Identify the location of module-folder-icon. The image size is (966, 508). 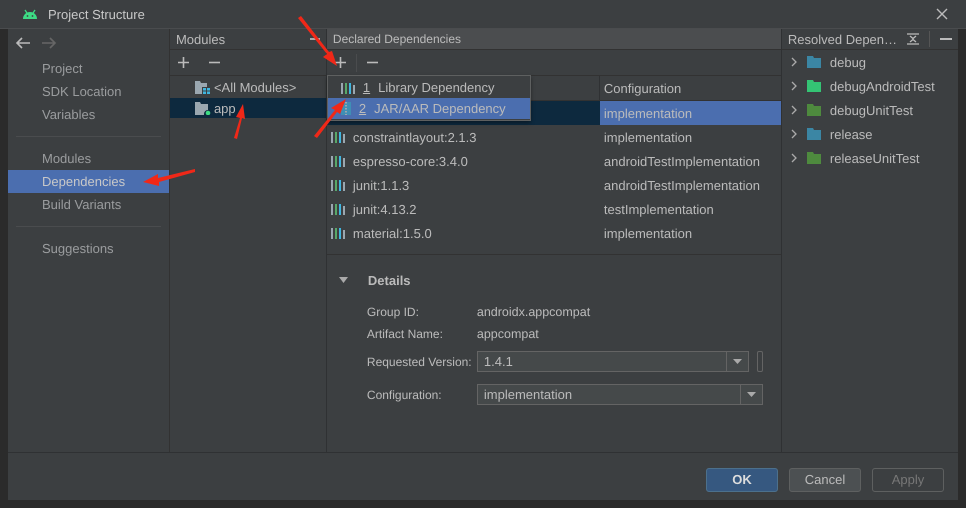
(202, 108).